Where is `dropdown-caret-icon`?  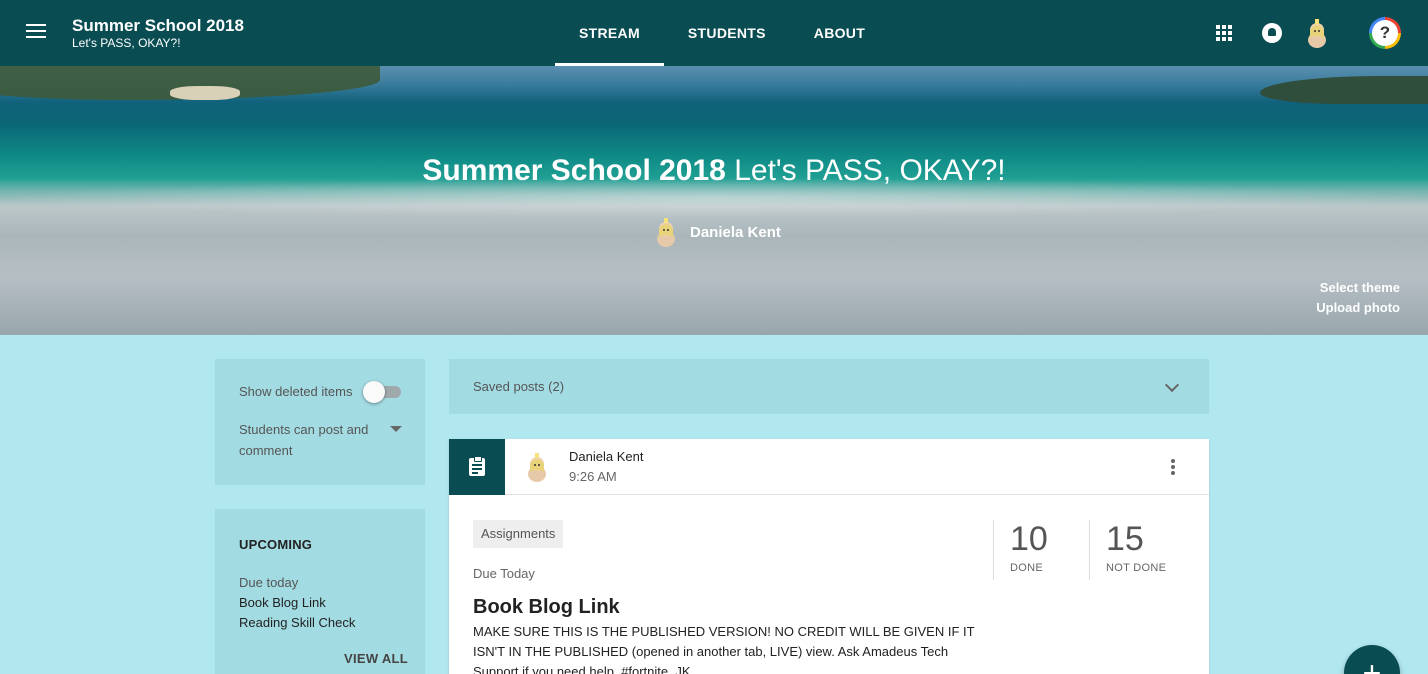
dropdown-caret-icon is located at coordinates (396, 429).